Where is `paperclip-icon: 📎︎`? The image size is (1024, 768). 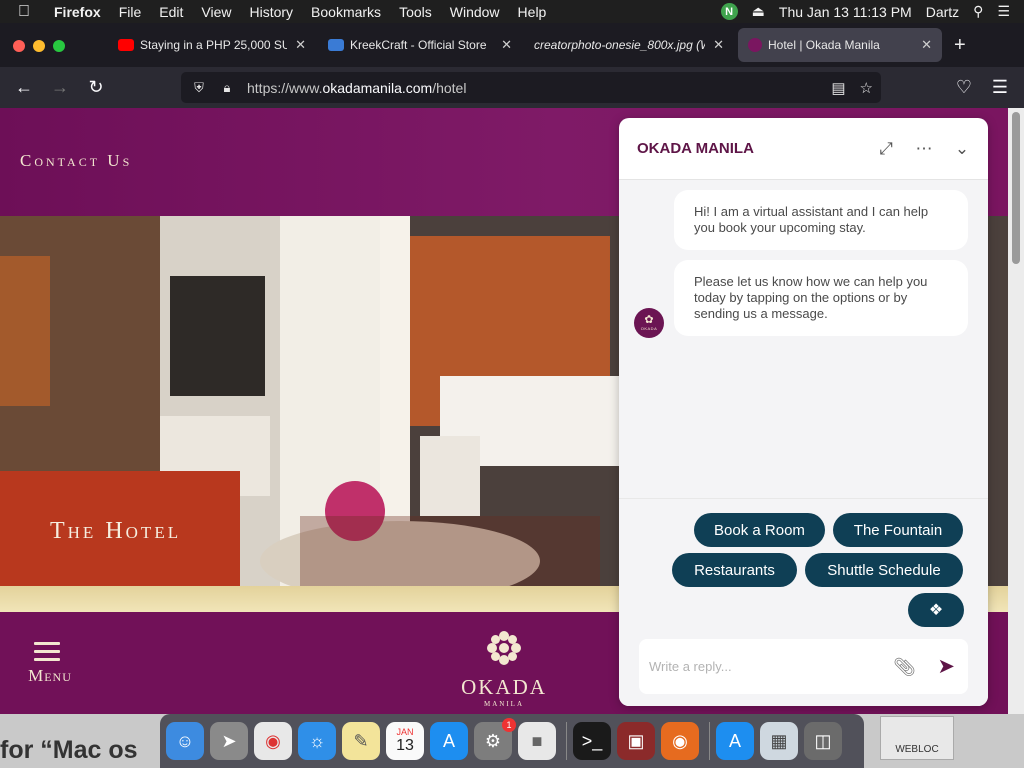
paperclip-icon: 📎︎ is located at coordinates (904, 667).